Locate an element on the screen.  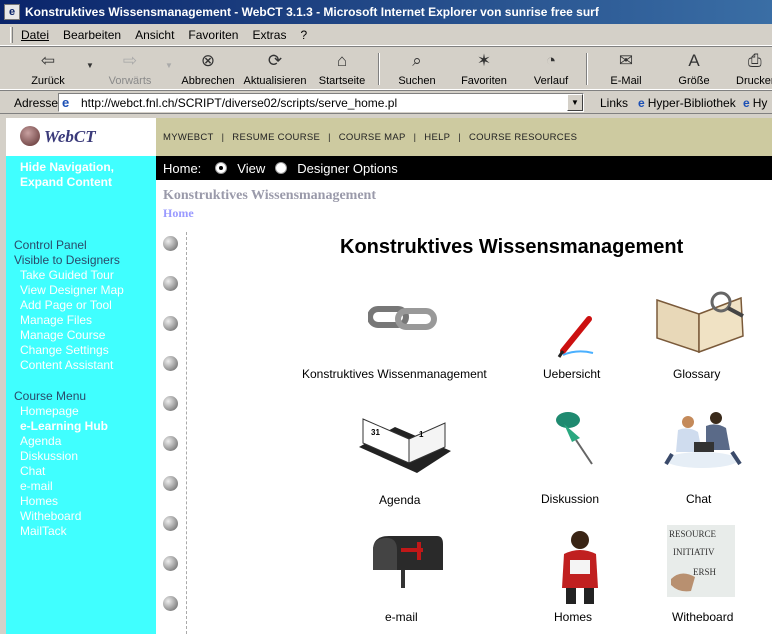
back-button: ⇦ Zurück is located at coordinates (48, 69).